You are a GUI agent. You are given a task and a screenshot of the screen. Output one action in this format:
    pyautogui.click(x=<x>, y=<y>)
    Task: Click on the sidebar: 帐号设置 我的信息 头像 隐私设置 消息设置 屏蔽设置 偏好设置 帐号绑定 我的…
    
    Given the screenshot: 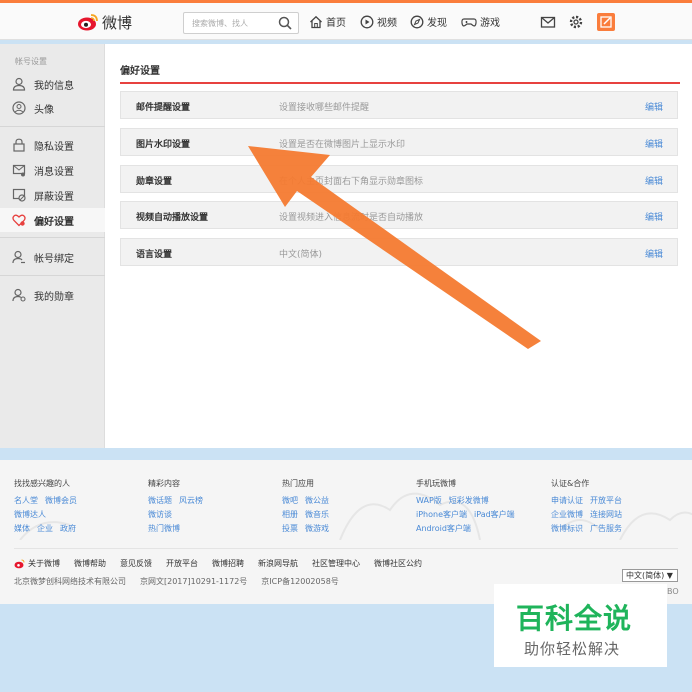 What is the action you would take?
    pyautogui.click(x=52, y=246)
    